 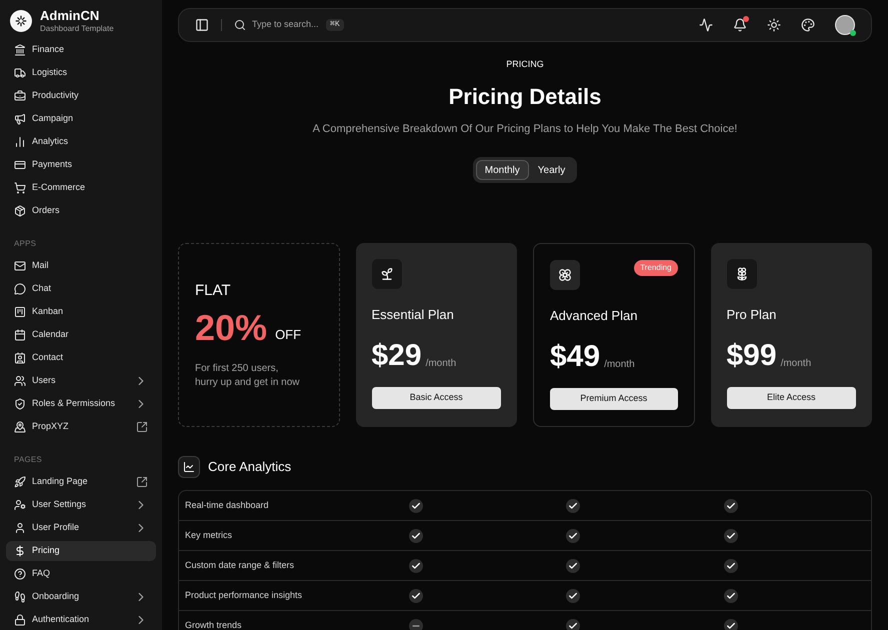 I want to click on credit-card-icon, so click(x=20, y=164).